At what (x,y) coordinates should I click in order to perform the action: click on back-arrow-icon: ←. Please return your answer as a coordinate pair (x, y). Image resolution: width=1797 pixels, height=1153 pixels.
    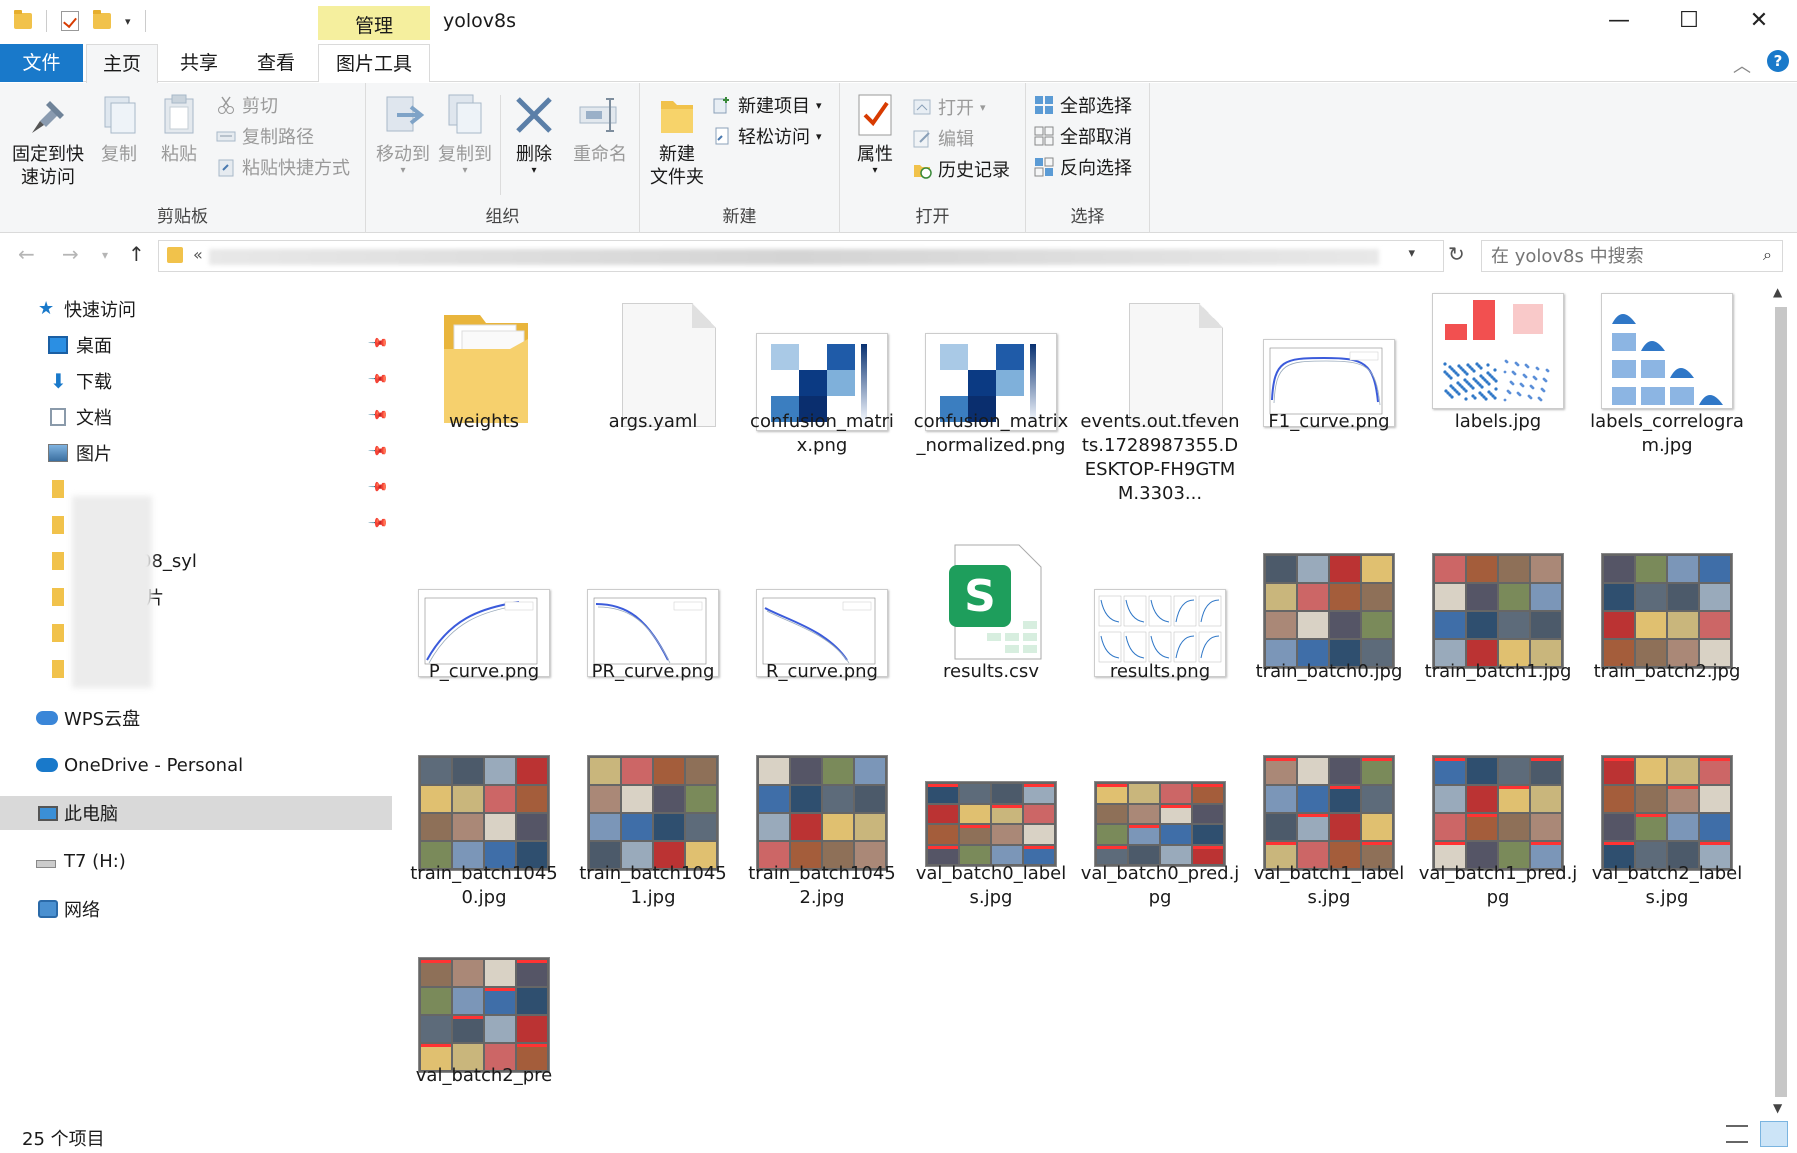
    Looking at the image, I should click on (26, 254).